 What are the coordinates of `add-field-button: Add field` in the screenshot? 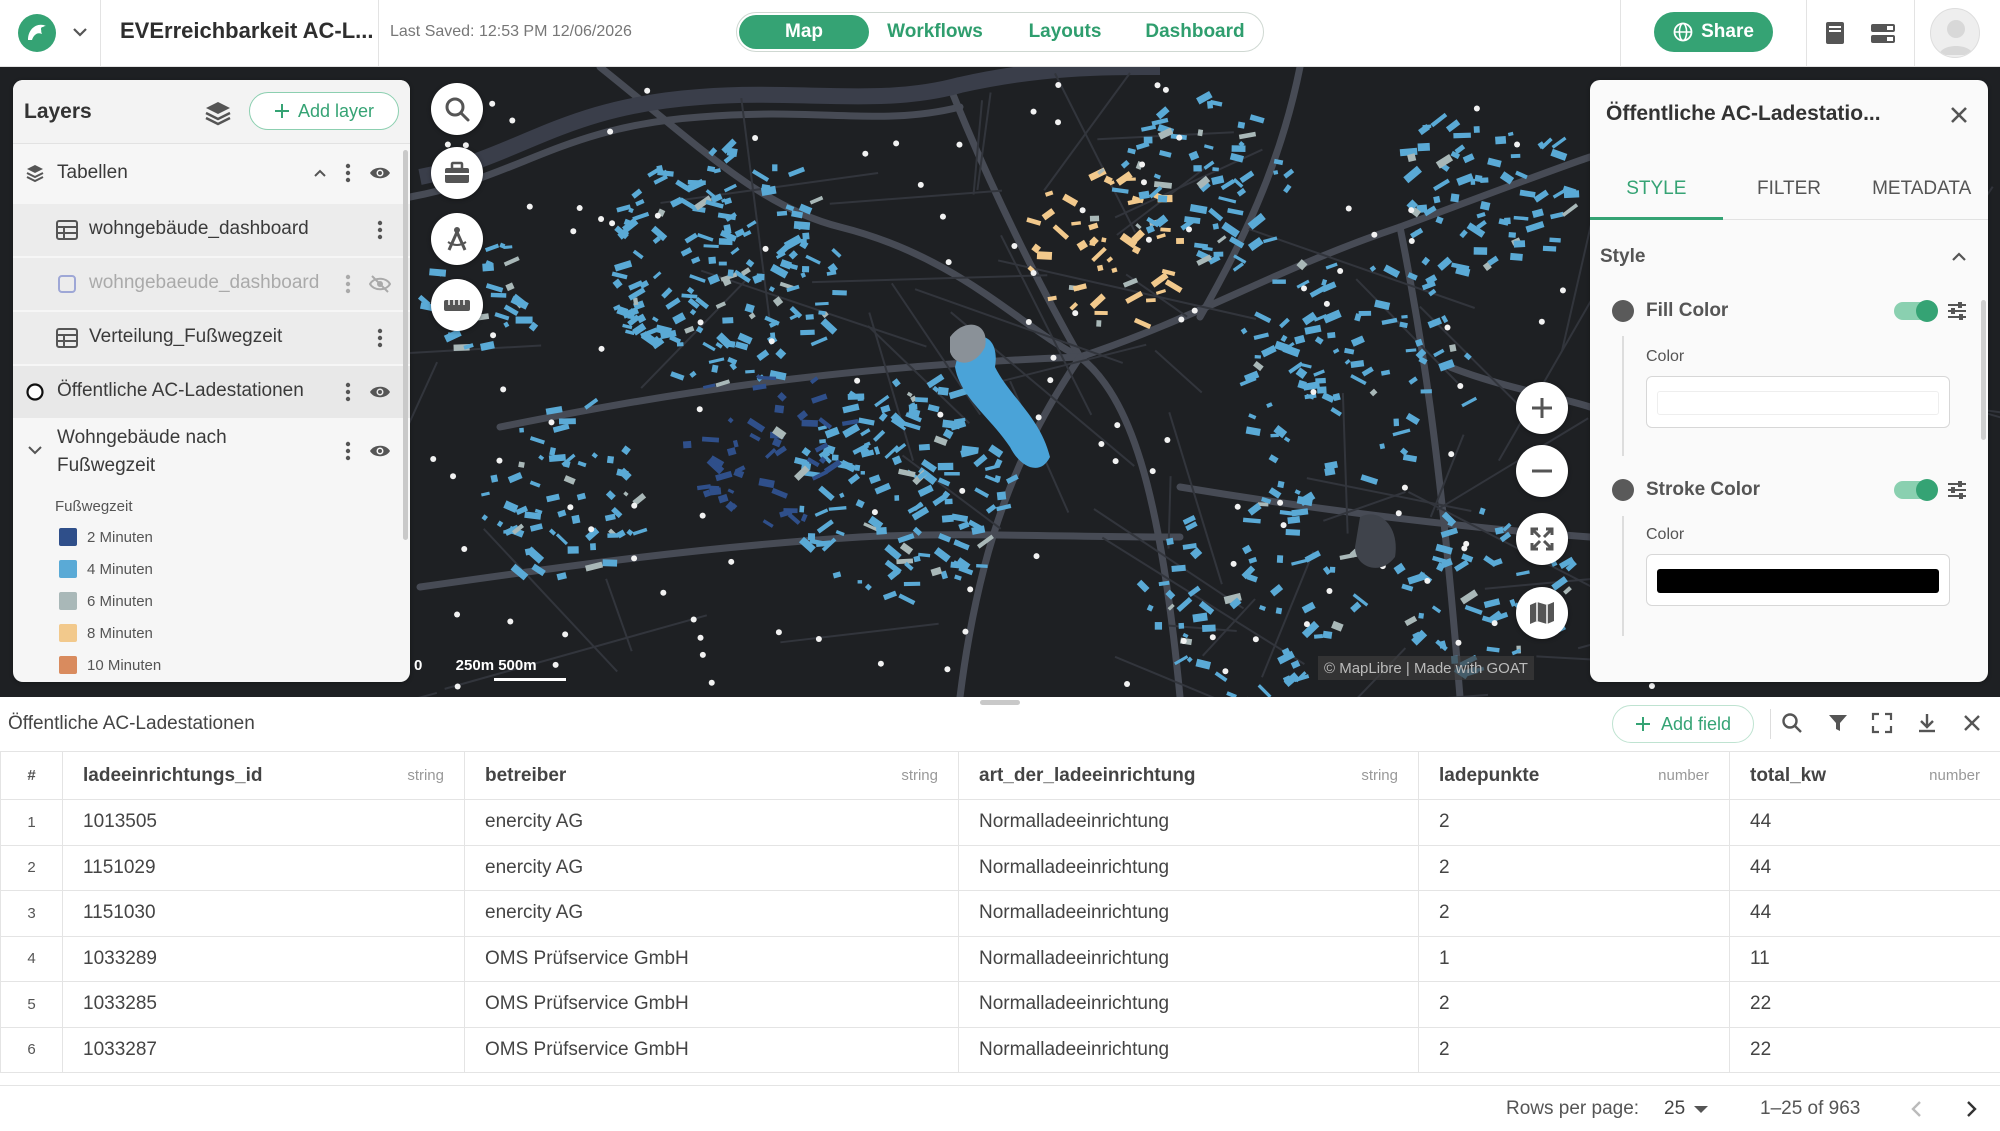 It's located at (1683, 724).